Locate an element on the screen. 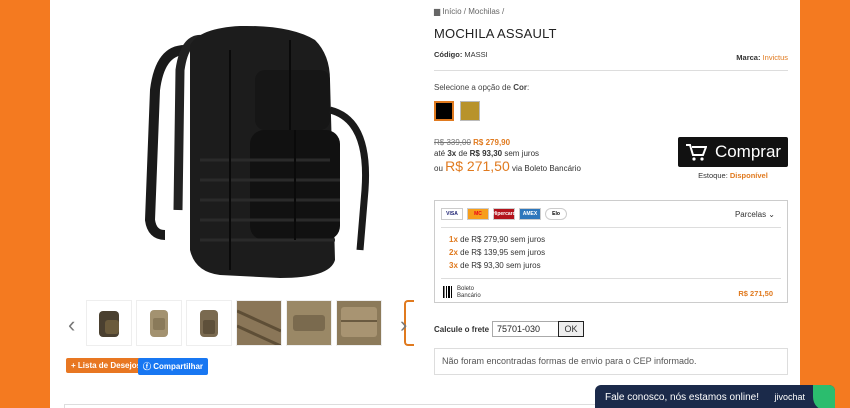 The height and width of the screenshot is (408, 850). installment-n: 1x is located at coordinates (453, 239).